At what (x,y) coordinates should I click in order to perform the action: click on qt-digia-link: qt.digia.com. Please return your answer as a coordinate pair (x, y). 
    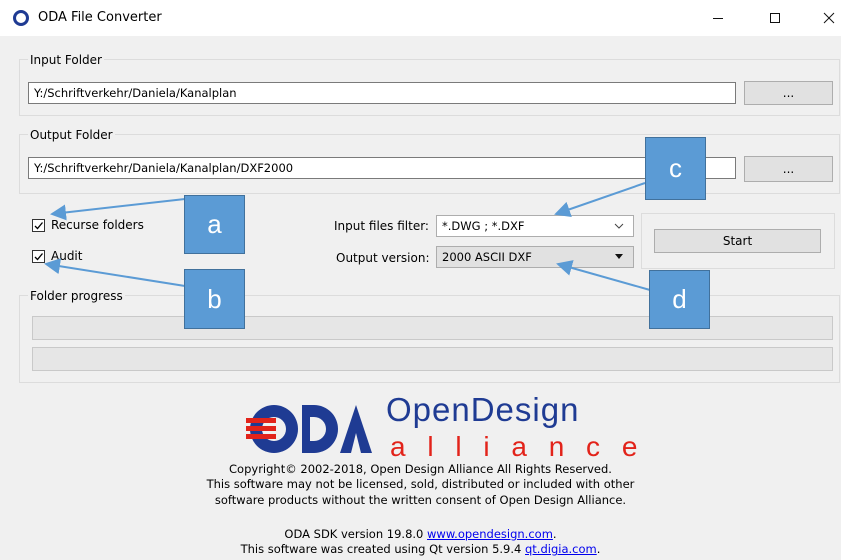
    Looking at the image, I should click on (561, 549).